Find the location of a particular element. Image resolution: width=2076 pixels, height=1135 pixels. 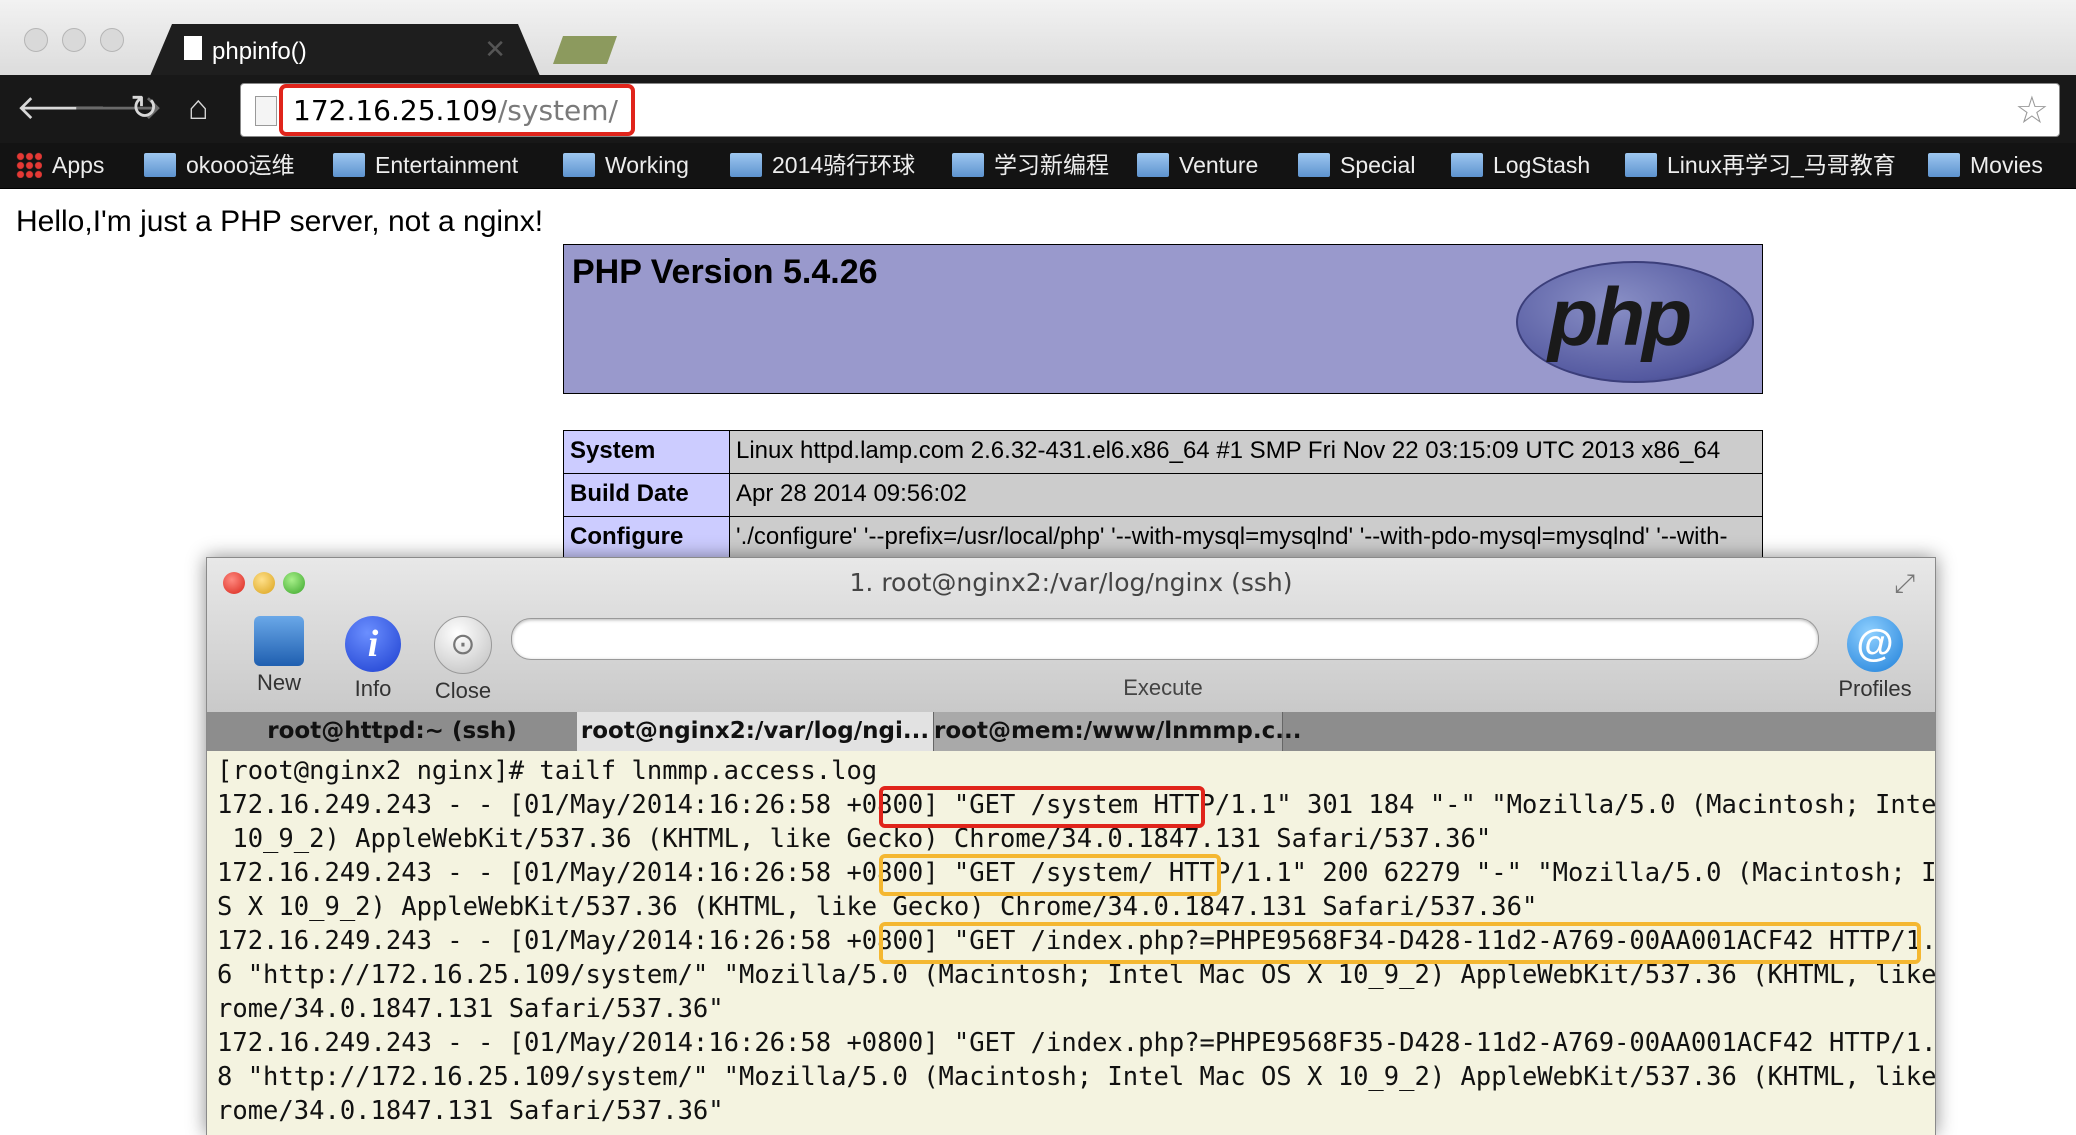

bookmark-folder: Special is located at coordinates (1356, 165).